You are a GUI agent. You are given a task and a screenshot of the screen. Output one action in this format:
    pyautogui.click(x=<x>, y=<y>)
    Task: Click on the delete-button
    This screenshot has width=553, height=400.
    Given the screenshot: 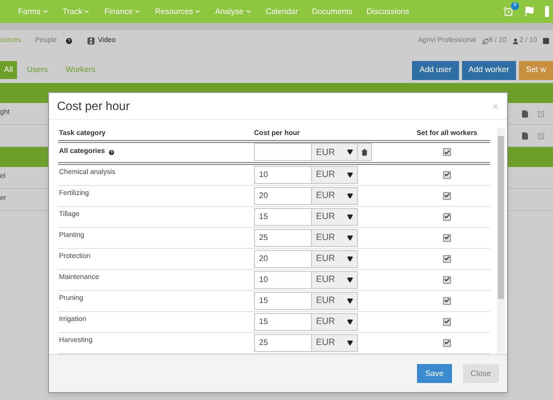 What is the action you would take?
    pyautogui.click(x=365, y=152)
    